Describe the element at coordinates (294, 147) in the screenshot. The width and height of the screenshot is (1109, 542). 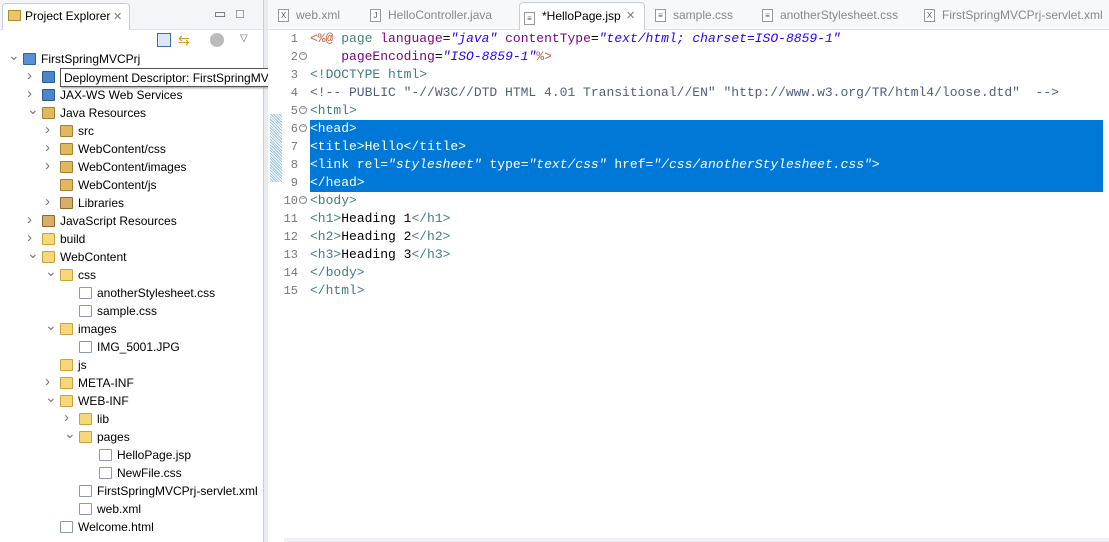
I see `line-number: 7` at that location.